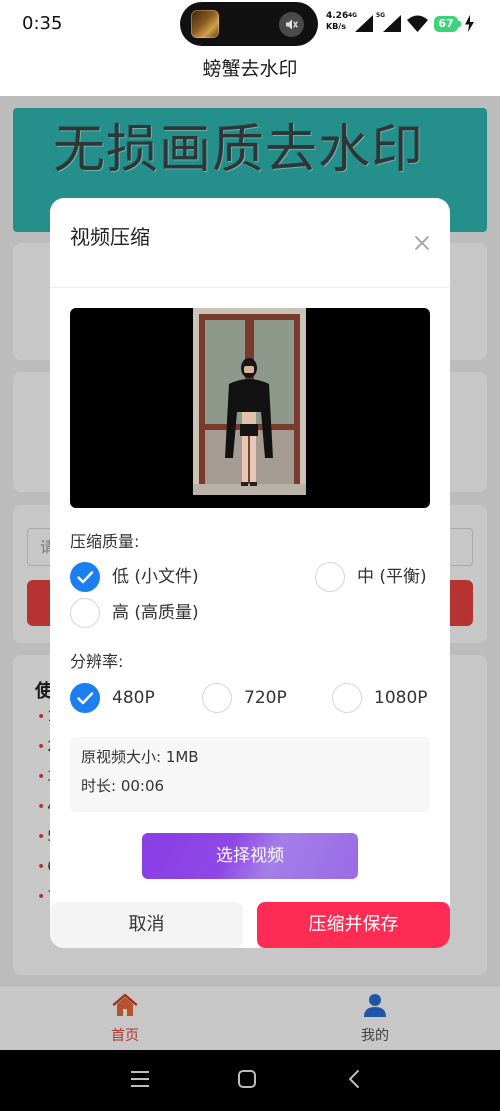 This screenshot has height=1111, width=500. Describe the element at coordinates (291, 24) in the screenshot. I see `speaker-icon` at that location.